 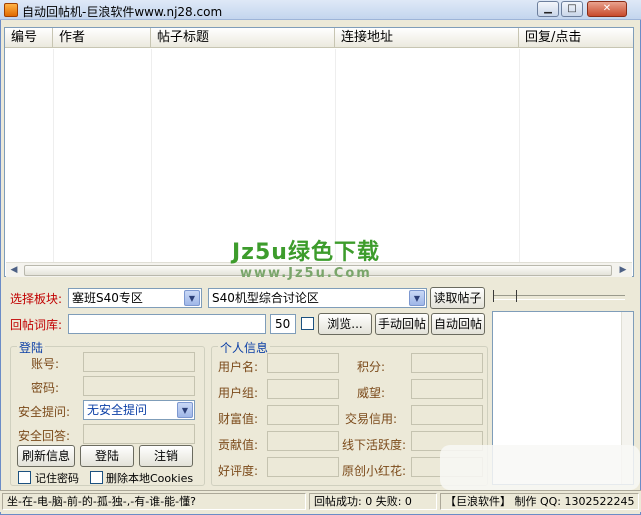 I want to click on auto-reply-button: 自动回帖, so click(x=458, y=324).